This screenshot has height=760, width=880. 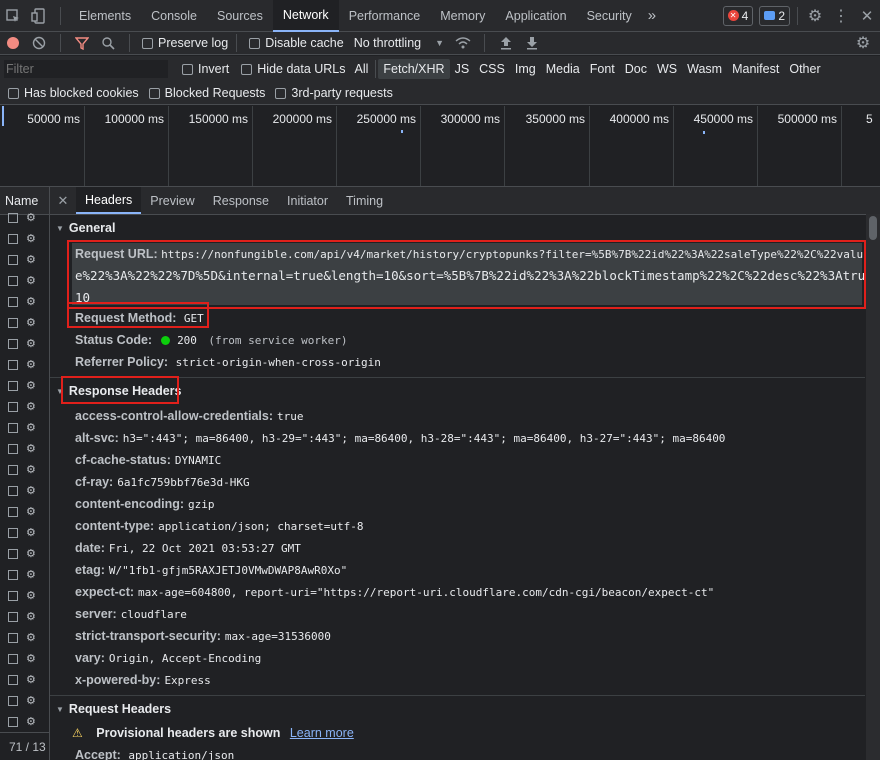 I want to click on network-settings-gear-icon: ⚙, so click(x=863, y=43).